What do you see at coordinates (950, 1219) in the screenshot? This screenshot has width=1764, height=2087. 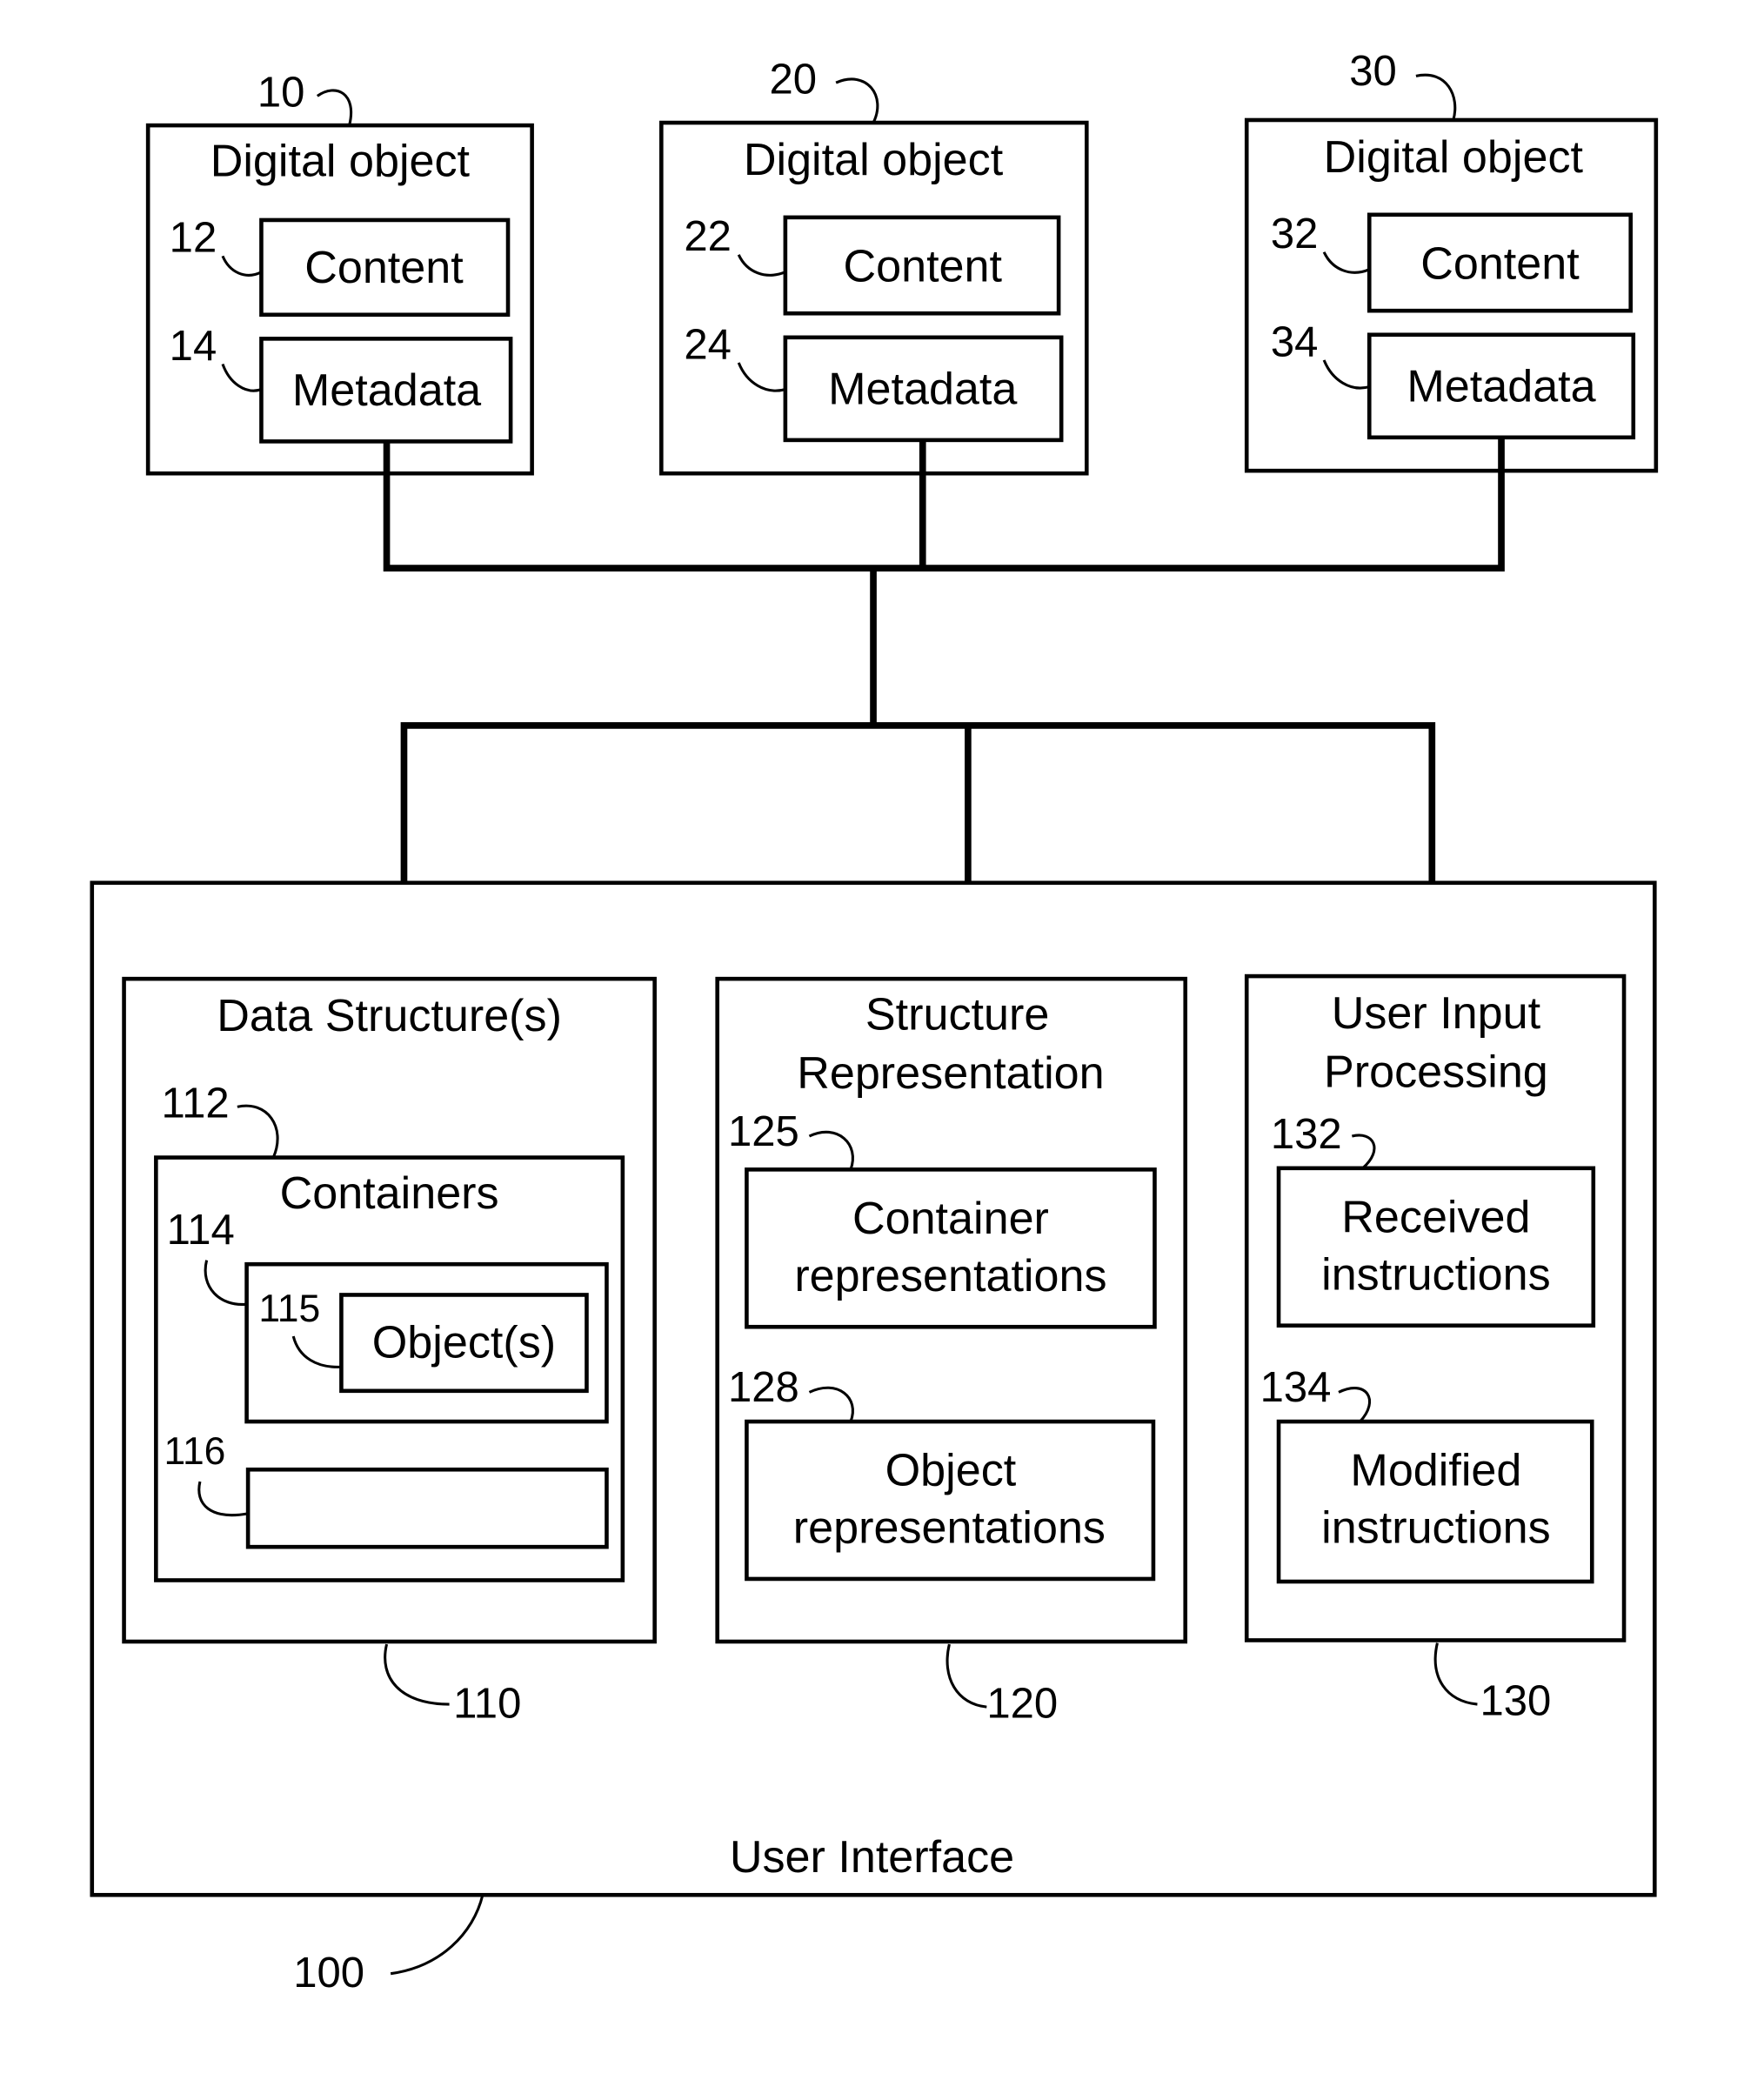 I see `container-representations-label: Container` at bounding box center [950, 1219].